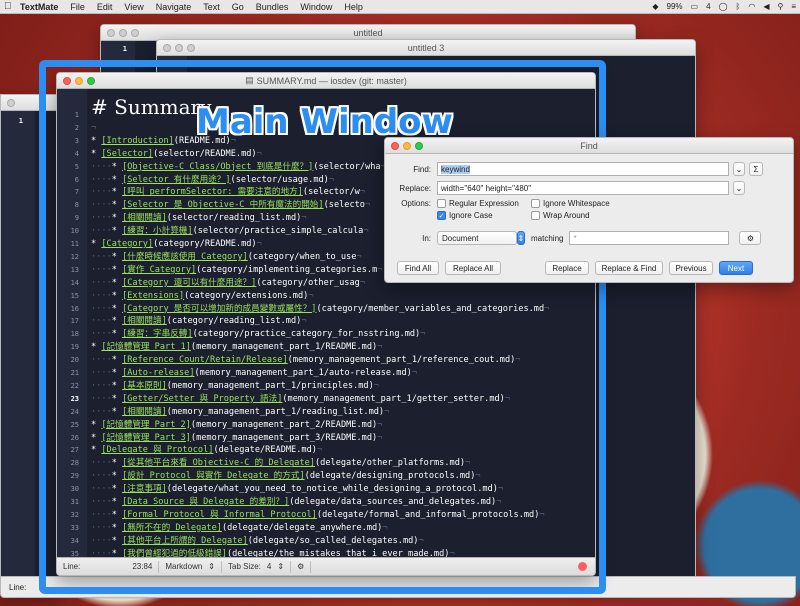 Image resolution: width=800 pixels, height=606 pixels. I want to click on main-window-annotation: Main Window, so click(324, 122).